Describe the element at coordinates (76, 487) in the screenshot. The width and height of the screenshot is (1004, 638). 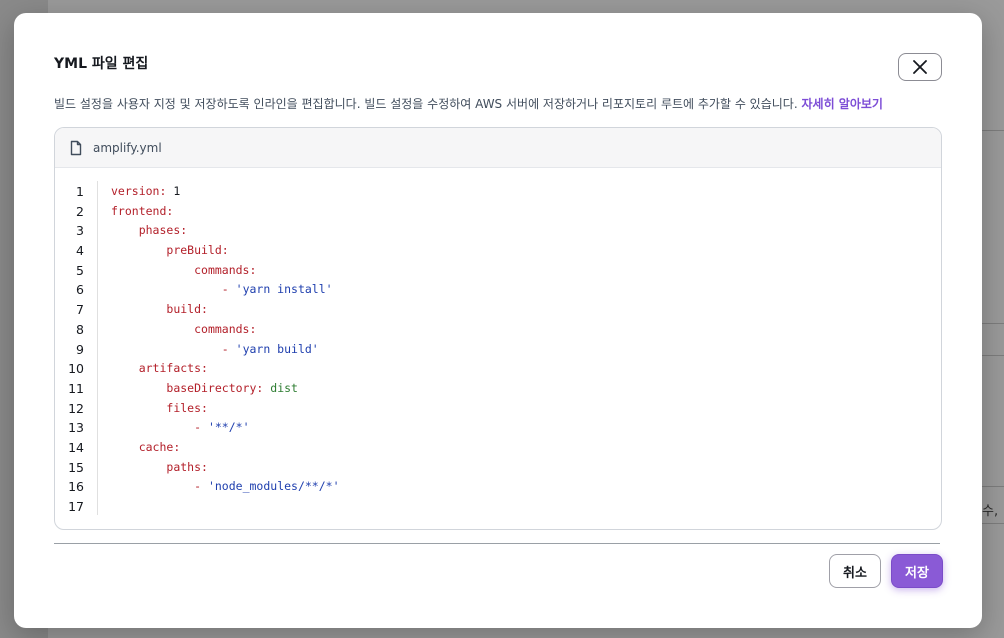
I see `line-number: 16` at that location.